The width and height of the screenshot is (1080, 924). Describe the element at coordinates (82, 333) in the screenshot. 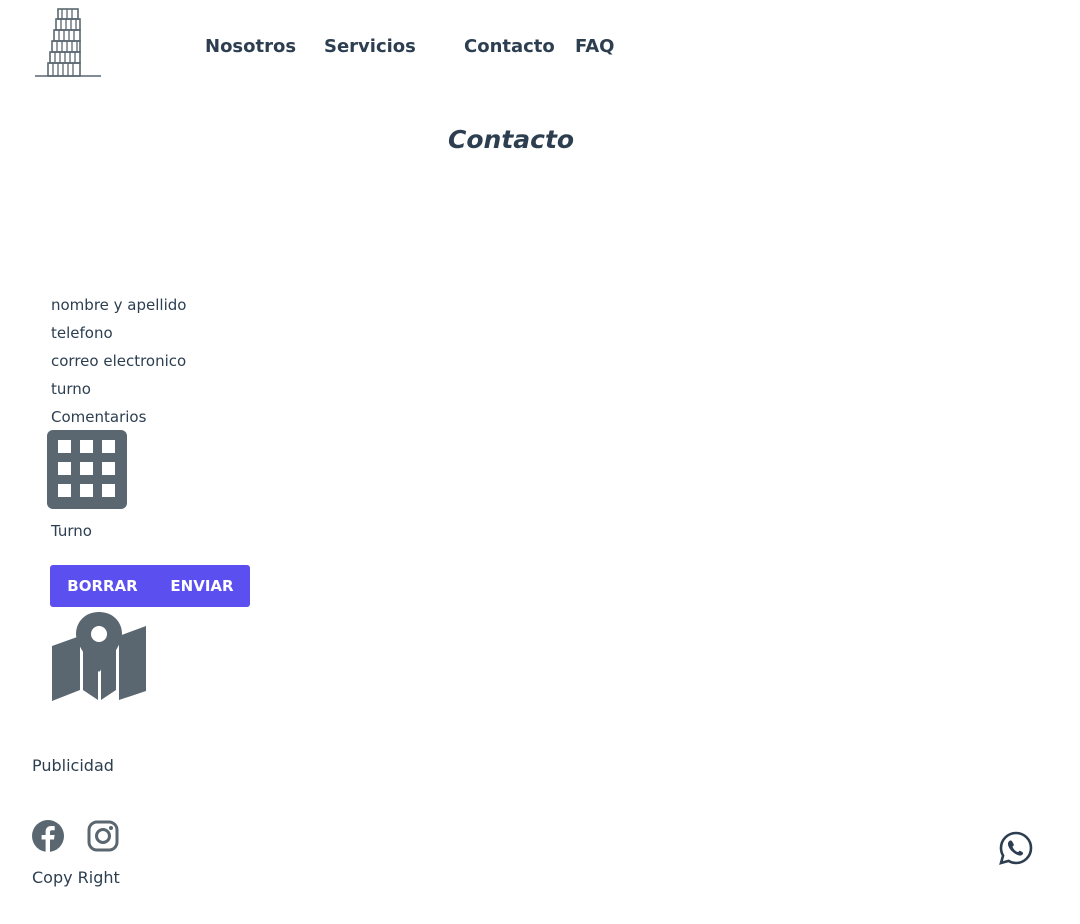

I see `phone-field-label: telefono` at that location.